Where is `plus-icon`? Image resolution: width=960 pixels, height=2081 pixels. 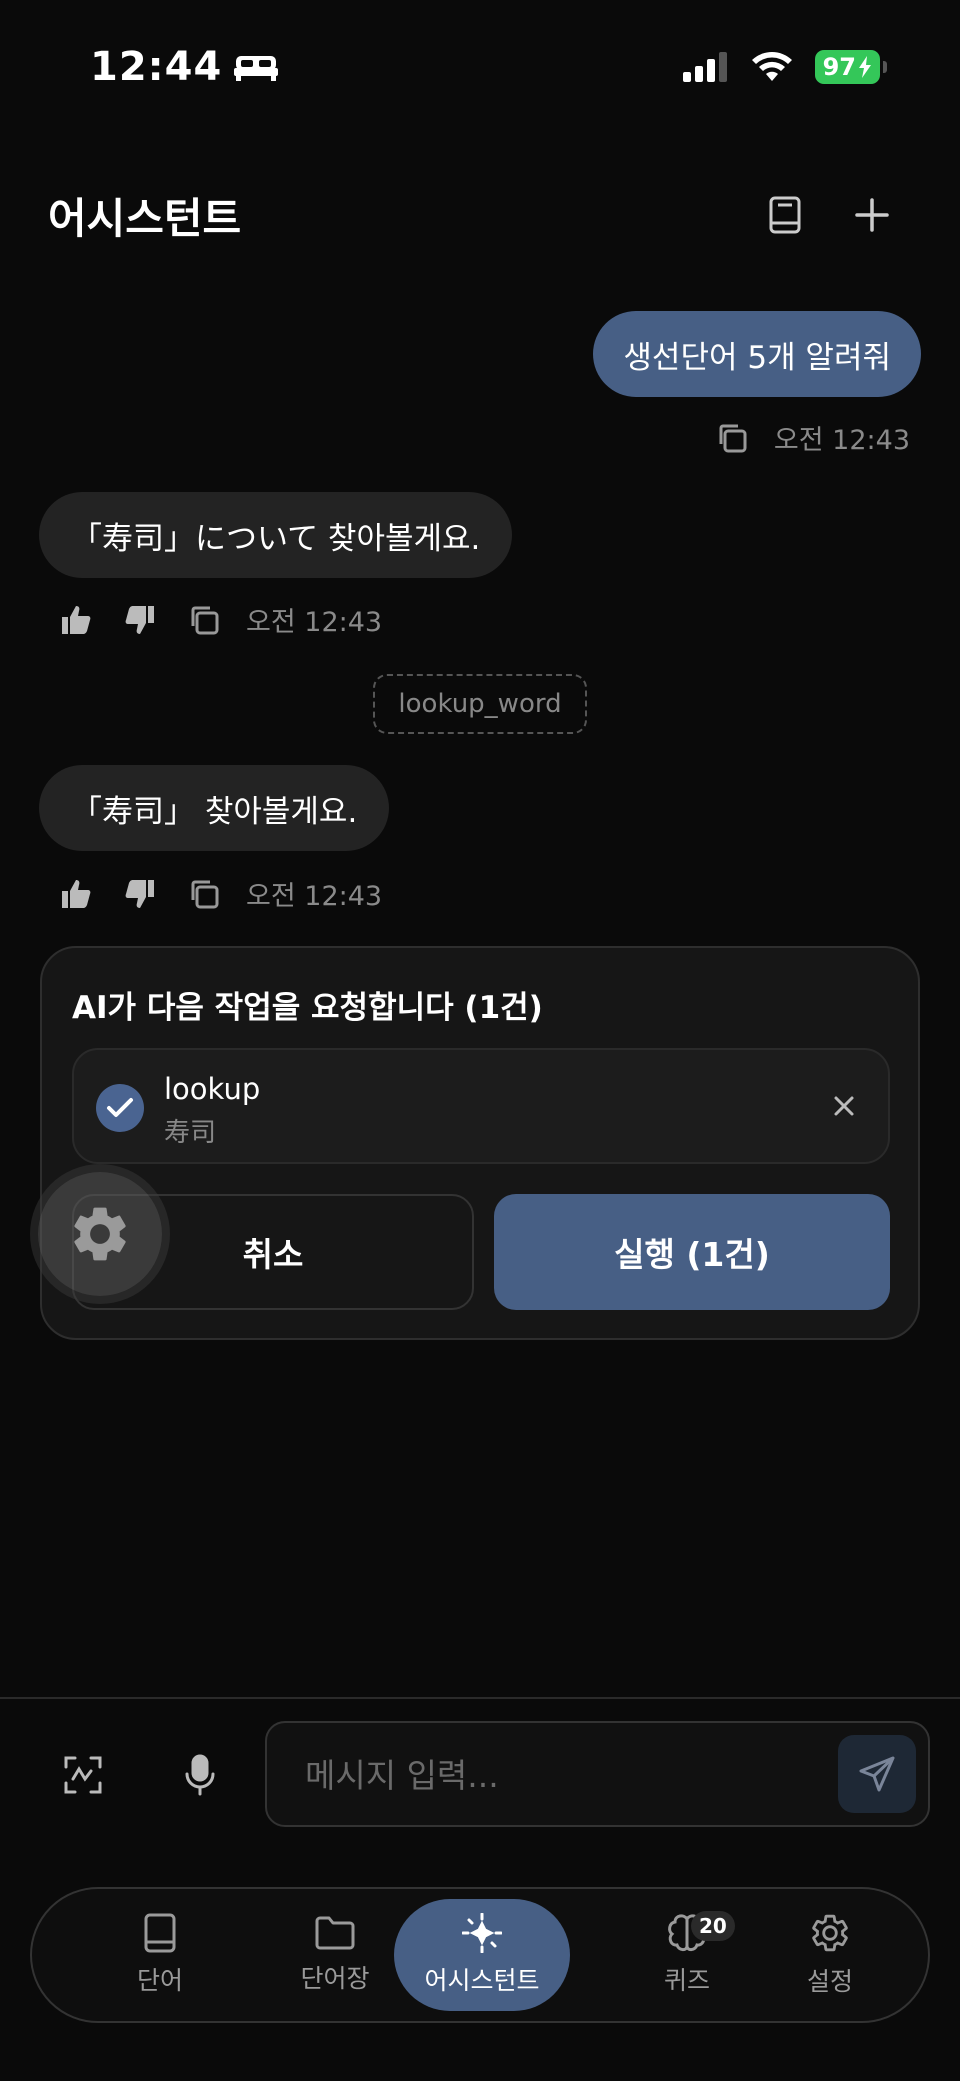 plus-icon is located at coordinates (872, 215).